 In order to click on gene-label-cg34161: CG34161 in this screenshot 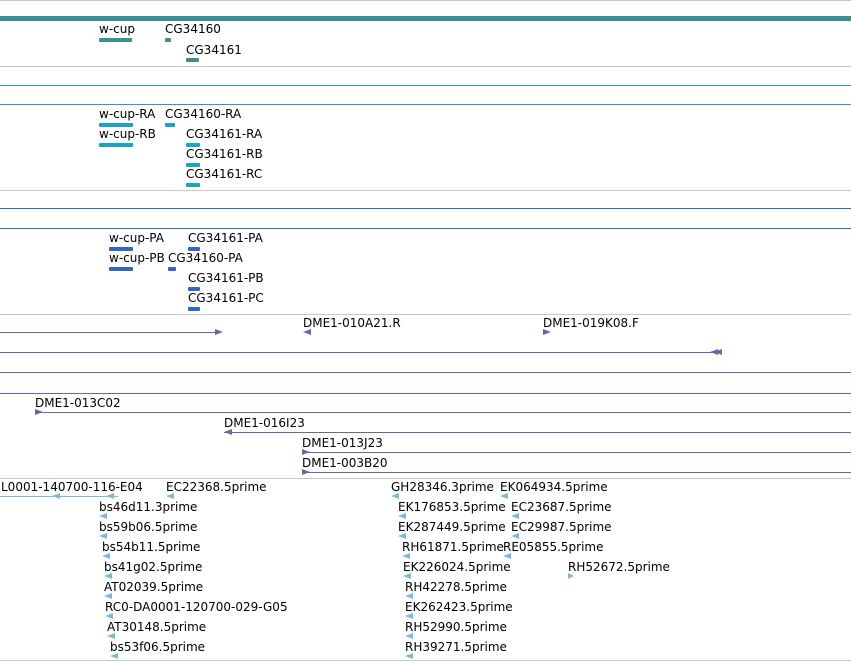, I will do `click(214, 50)`.